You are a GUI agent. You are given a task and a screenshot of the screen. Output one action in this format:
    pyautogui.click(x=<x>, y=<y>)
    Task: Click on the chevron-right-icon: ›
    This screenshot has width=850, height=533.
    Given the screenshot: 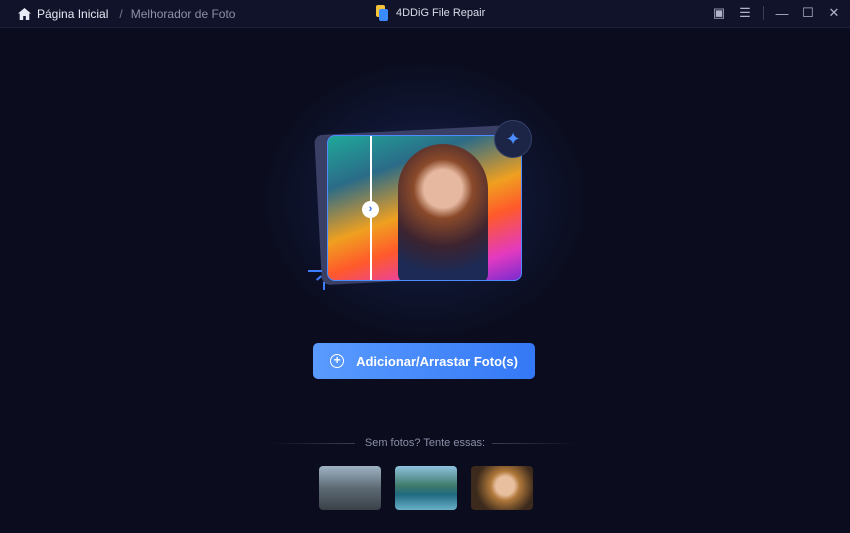 What is the action you would take?
    pyautogui.click(x=370, y=209)
    